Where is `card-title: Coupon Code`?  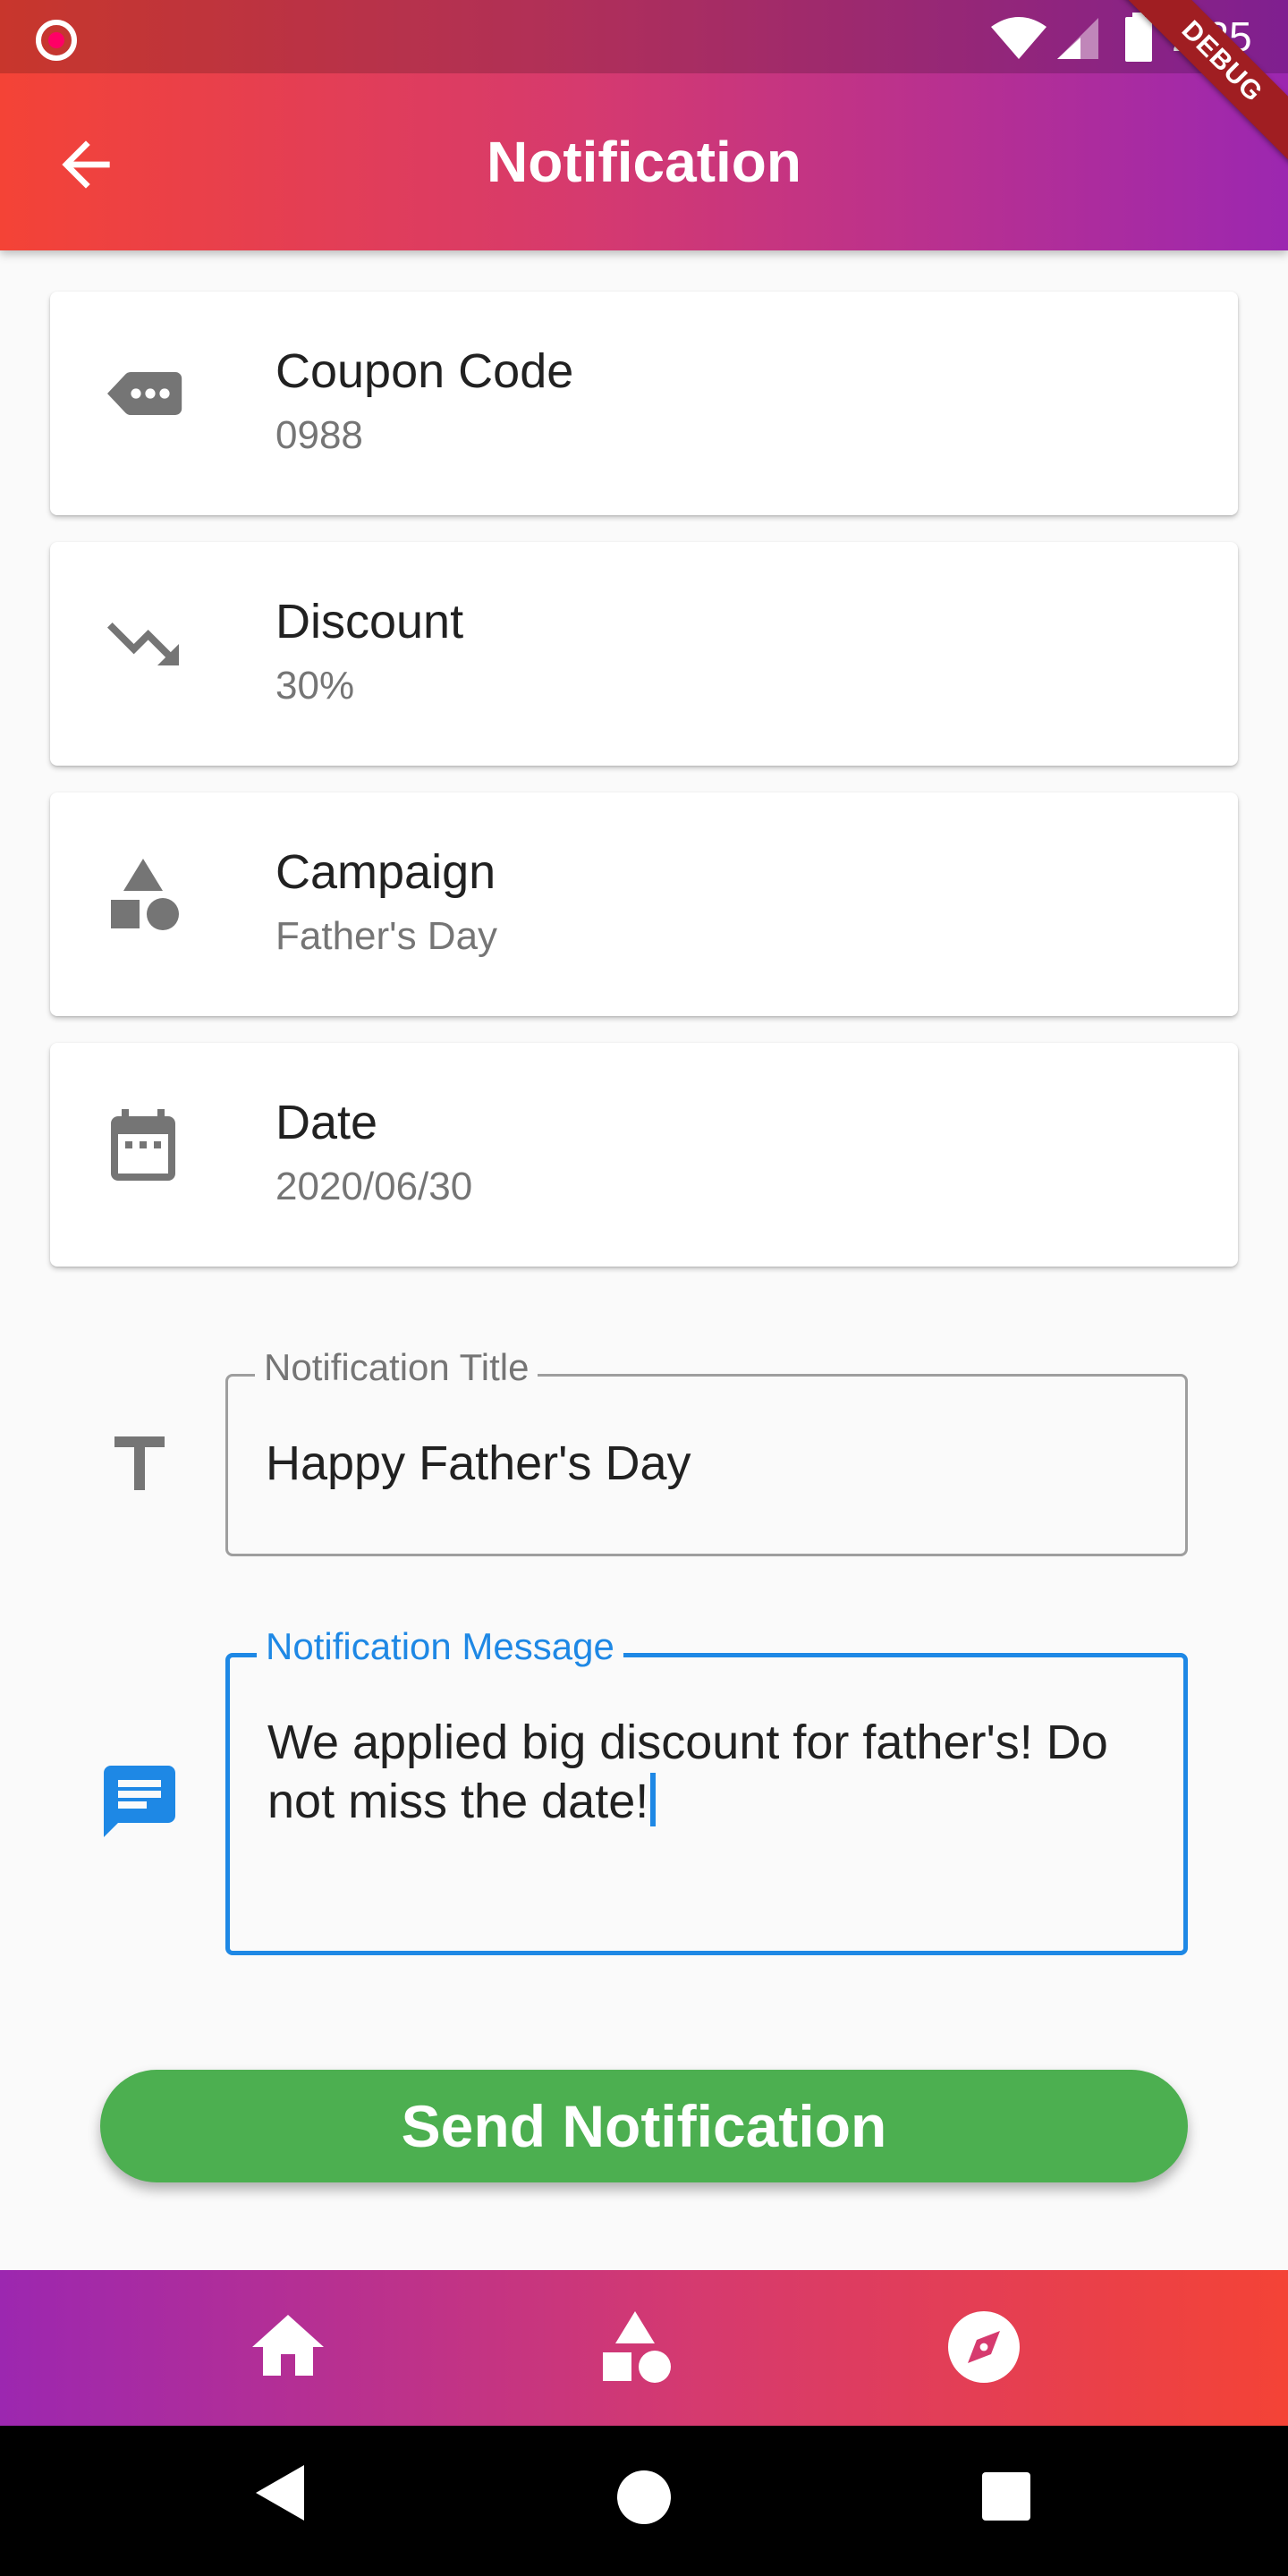 card-title: Coupon Code is located at coordinates (424, 371).